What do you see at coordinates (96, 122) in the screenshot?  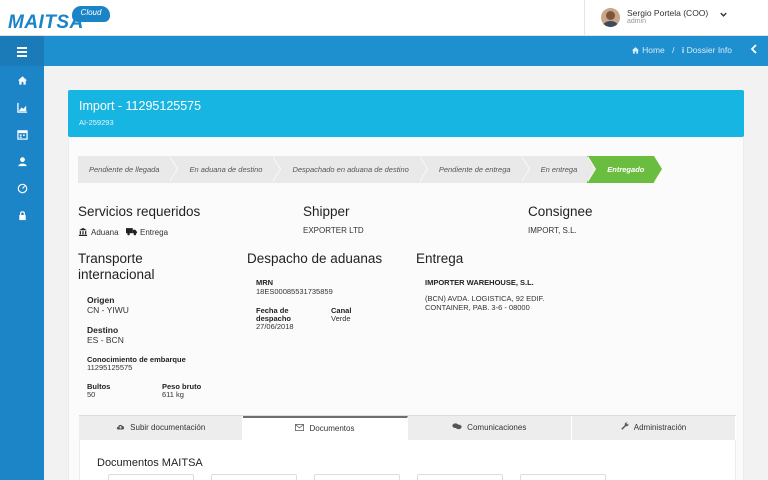 I see `dossier-subtitle: AI-259293` at bounding box center [96, 122].